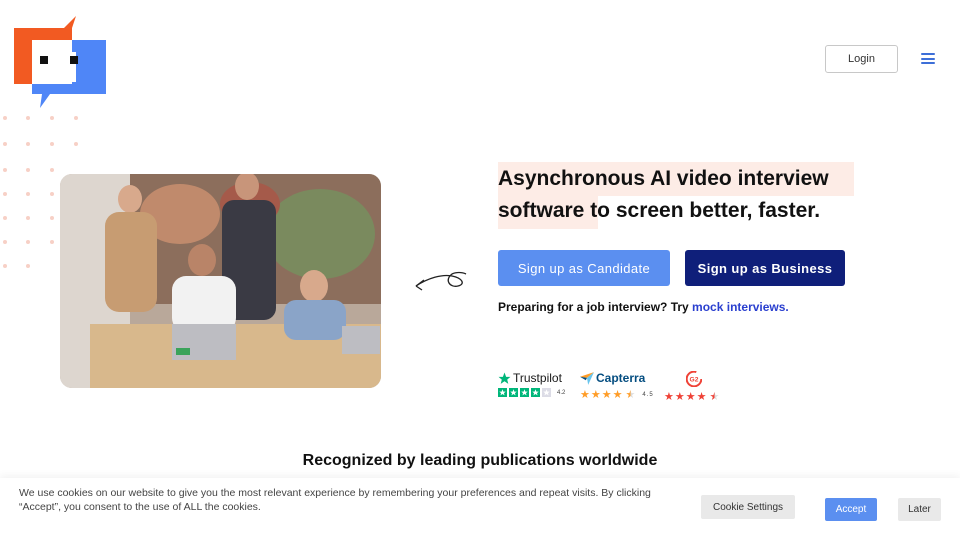 This screenshot has height=540, width=960. What do you see at coordinates (740, 307) in the screenshot?
I see `mock-interviews-link: mock interviews.` at bounding box center [740, 307].